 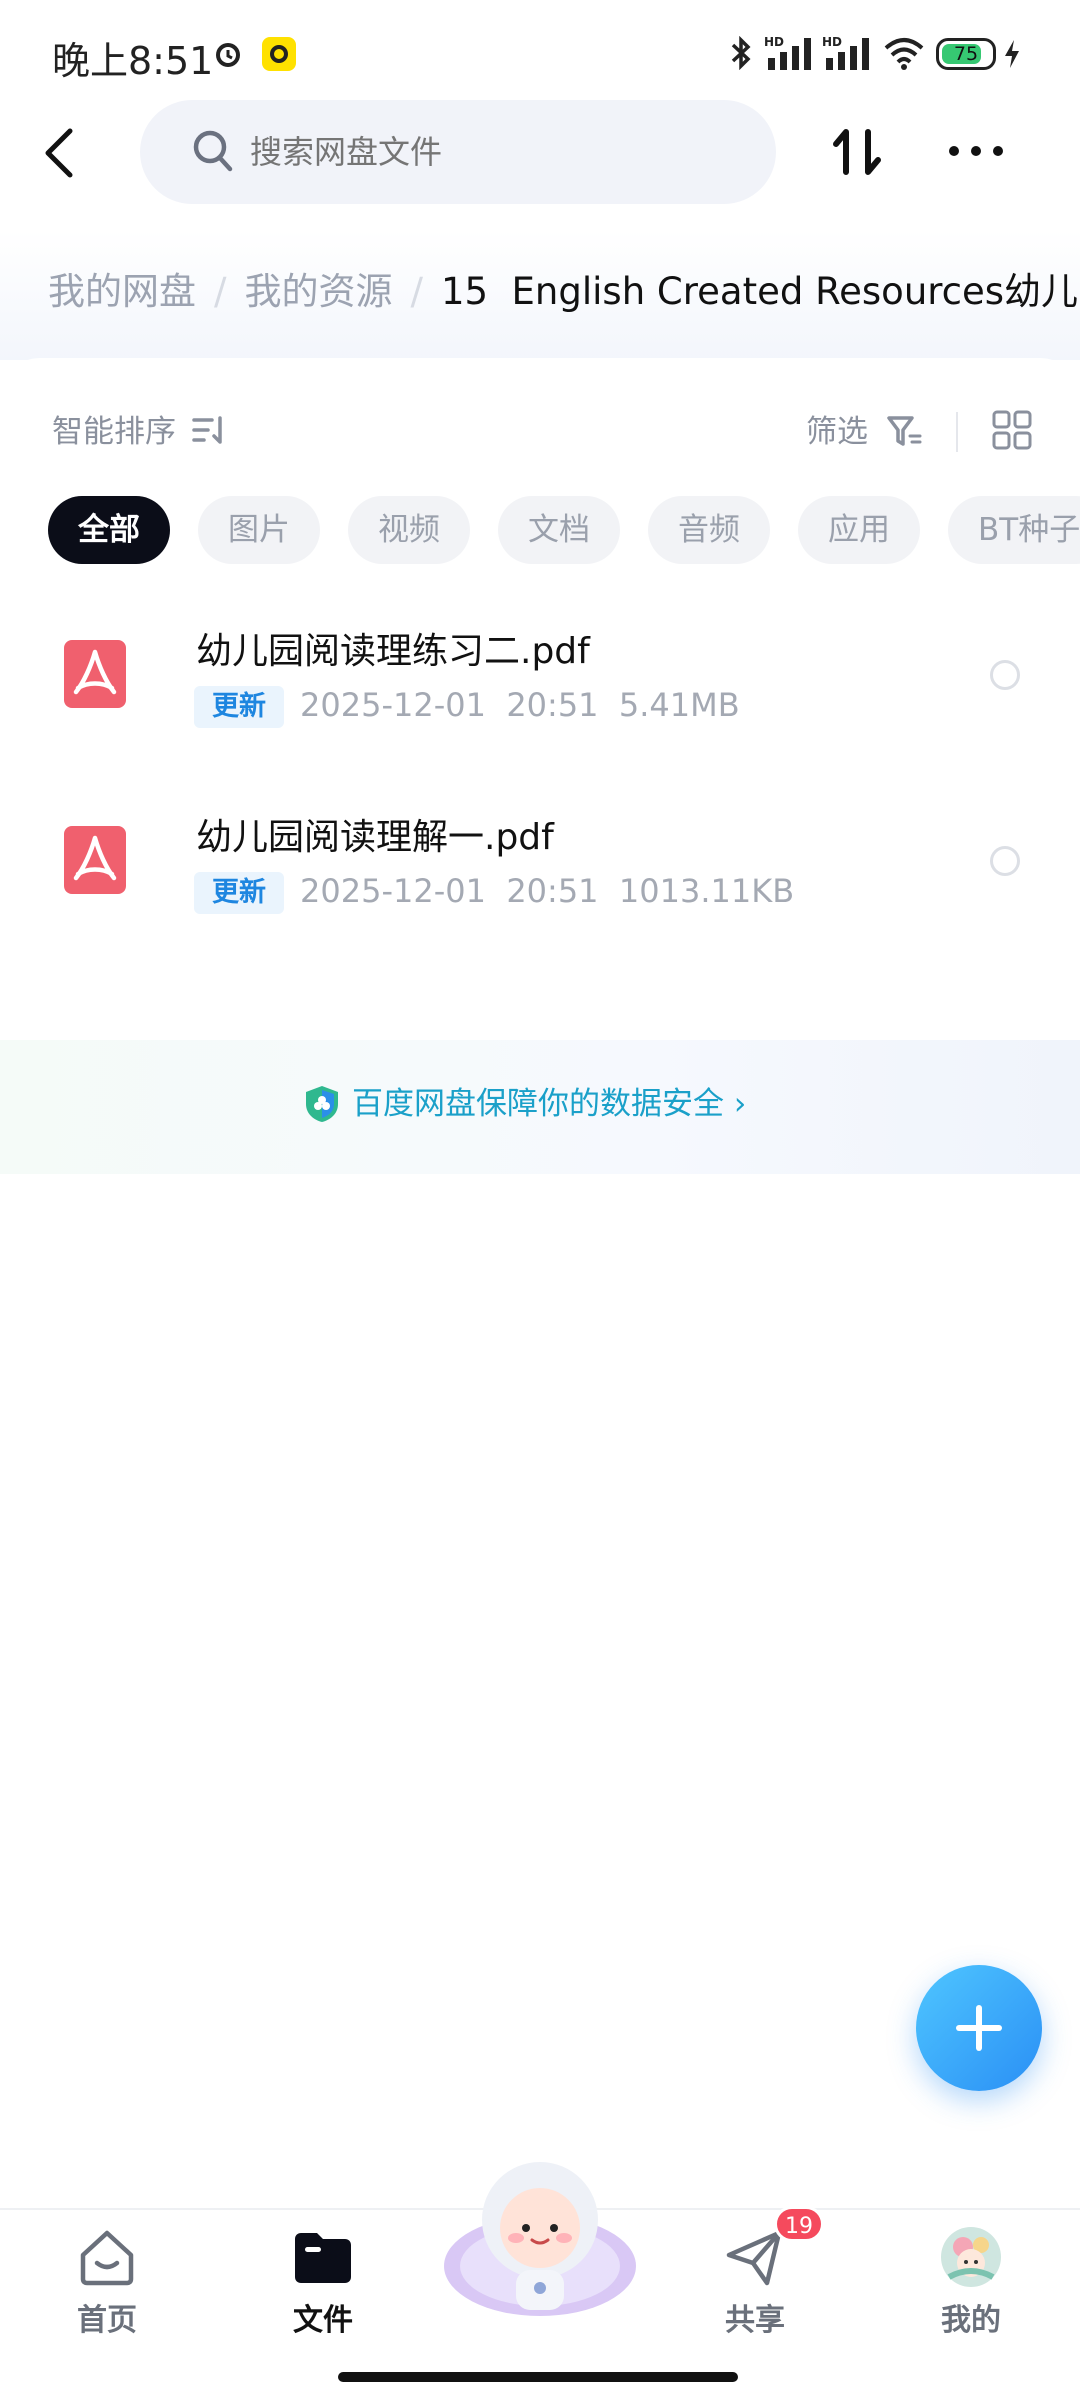 I want to click on security-label: 百度网盘保障你的数据安全, so click(x=538, y=1104).